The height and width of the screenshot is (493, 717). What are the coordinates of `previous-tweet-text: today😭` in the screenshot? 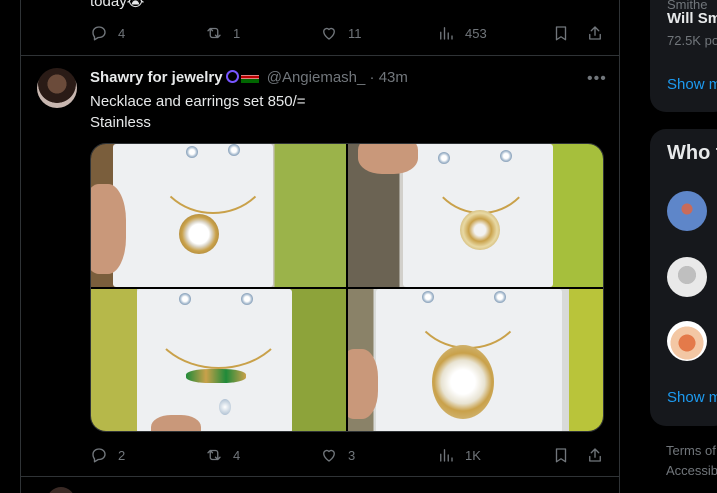 It's located at (117, 5).